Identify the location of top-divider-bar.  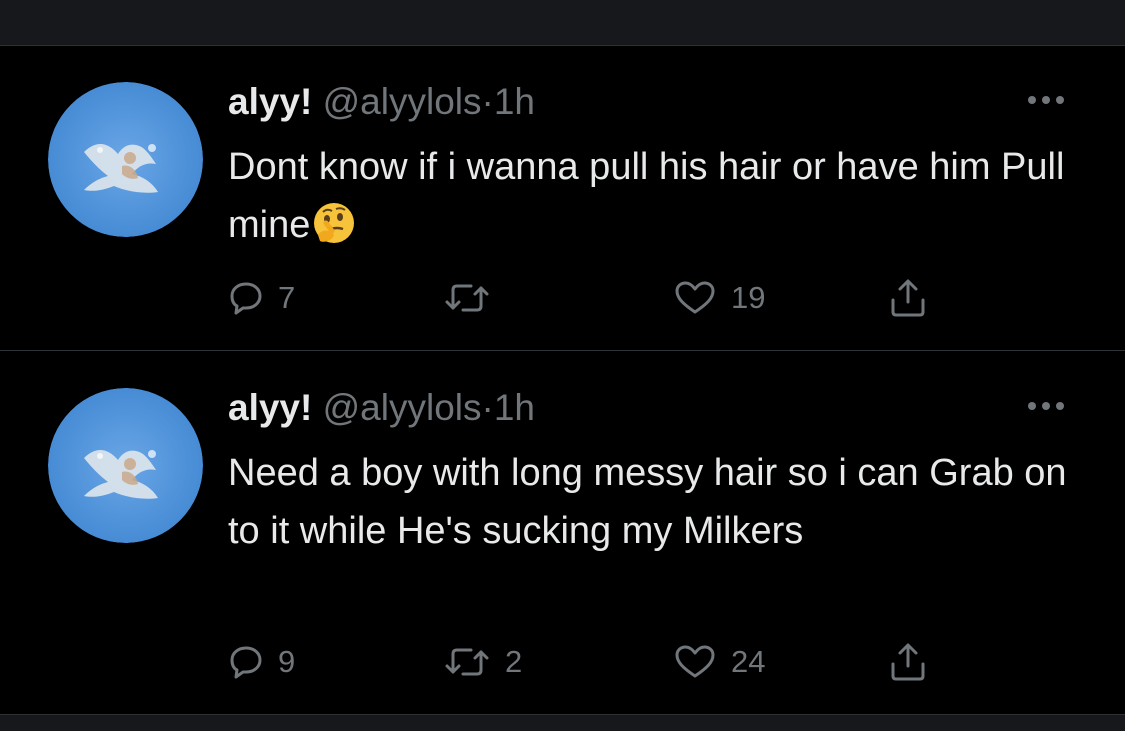
(562, 23).